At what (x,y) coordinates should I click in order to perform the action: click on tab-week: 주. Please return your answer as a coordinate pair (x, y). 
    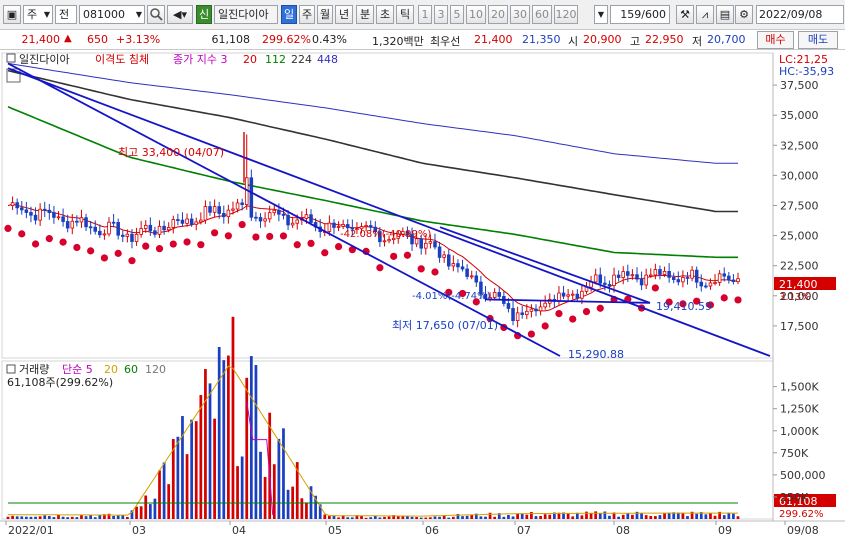
    Looking at the image, I should click on (307, 14).